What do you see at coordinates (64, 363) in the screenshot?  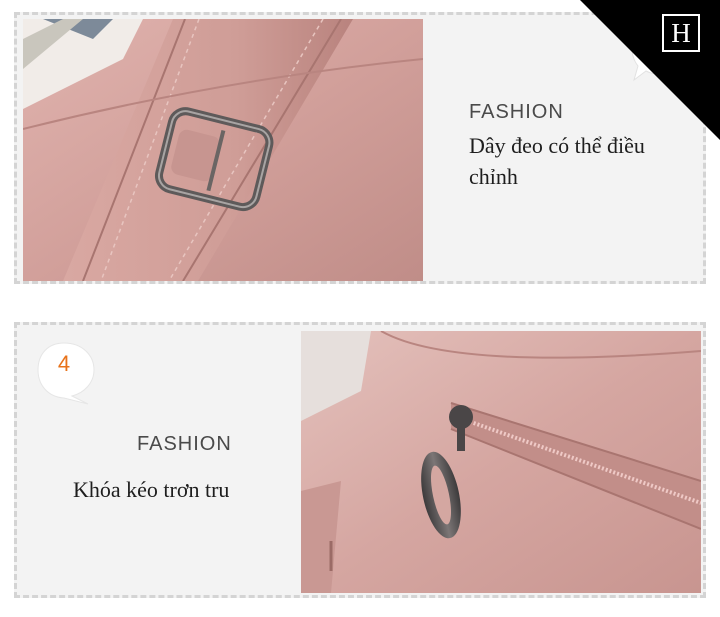 I see `step-number: 4` at bounding box center [64, 363].